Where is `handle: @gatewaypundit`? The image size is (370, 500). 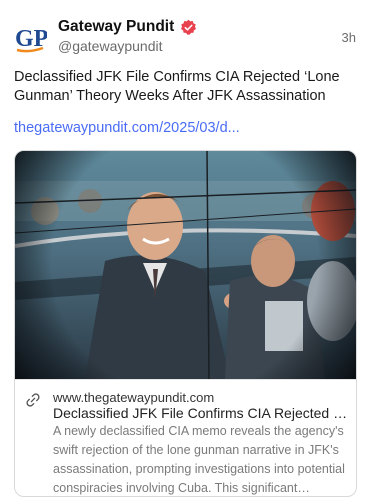
handle: @gatewaypundit is located at coordinates (110, 46).